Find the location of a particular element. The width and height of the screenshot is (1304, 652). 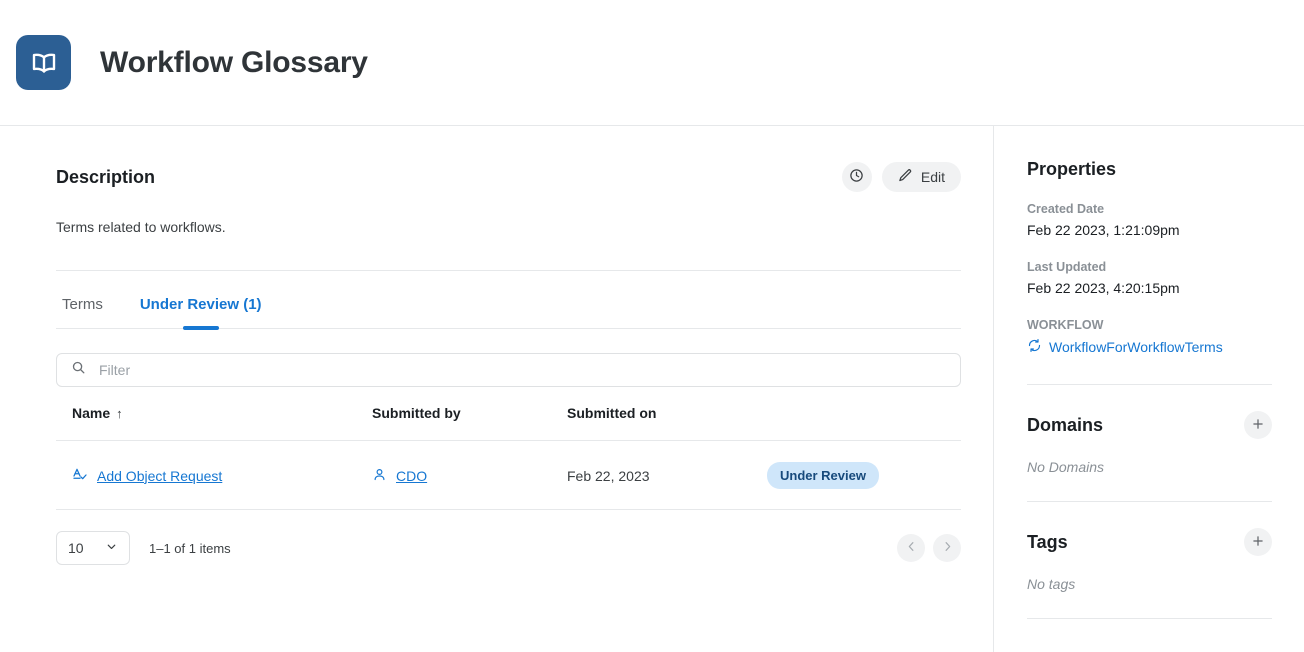

pencil-icon is located at coordinates (905, 177).